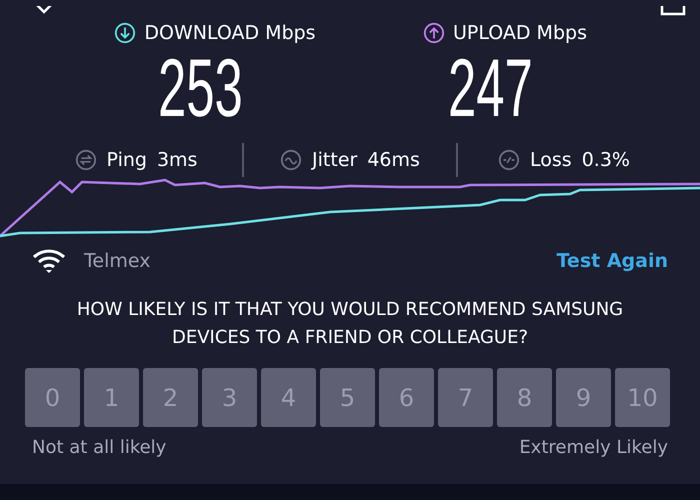  Describe the element at coordinates (490, 89) in the screenshot. I see `upload-speed: 247` at that location.